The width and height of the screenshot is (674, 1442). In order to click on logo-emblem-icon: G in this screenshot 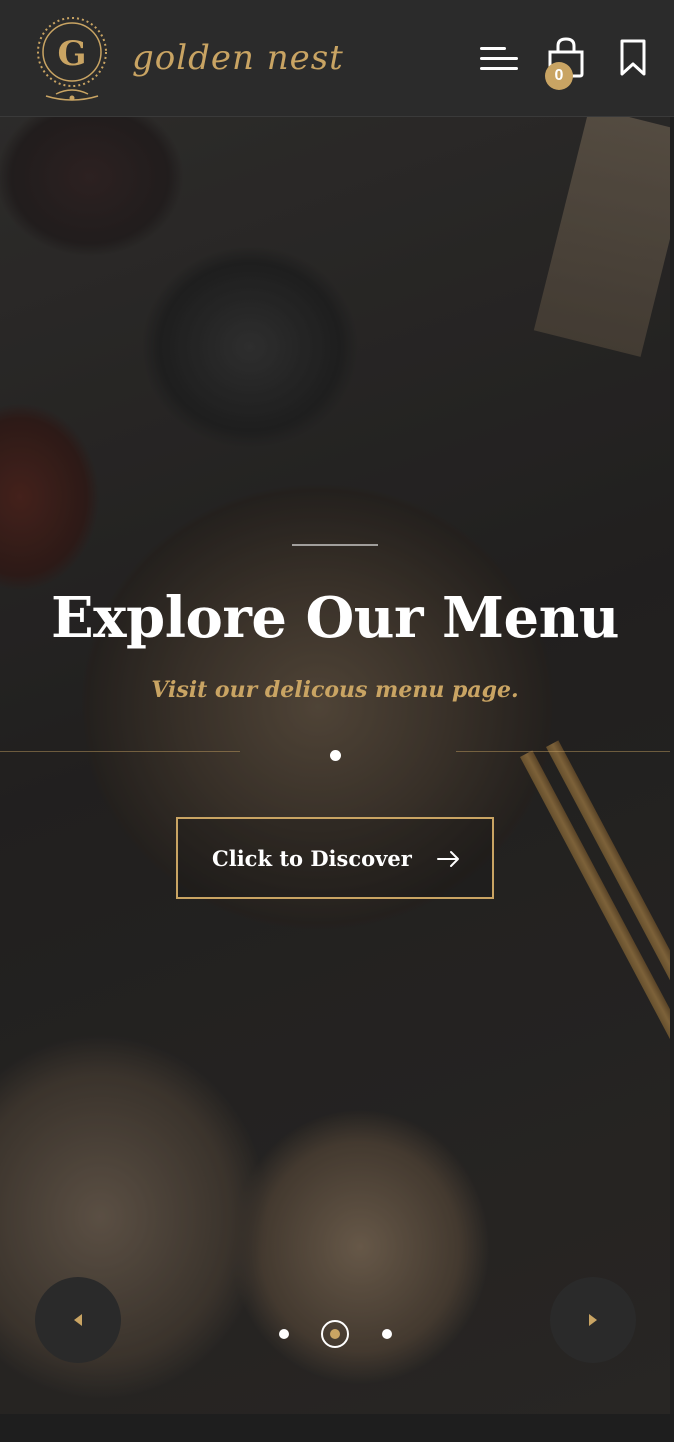, I will do `click(72, 58)`.